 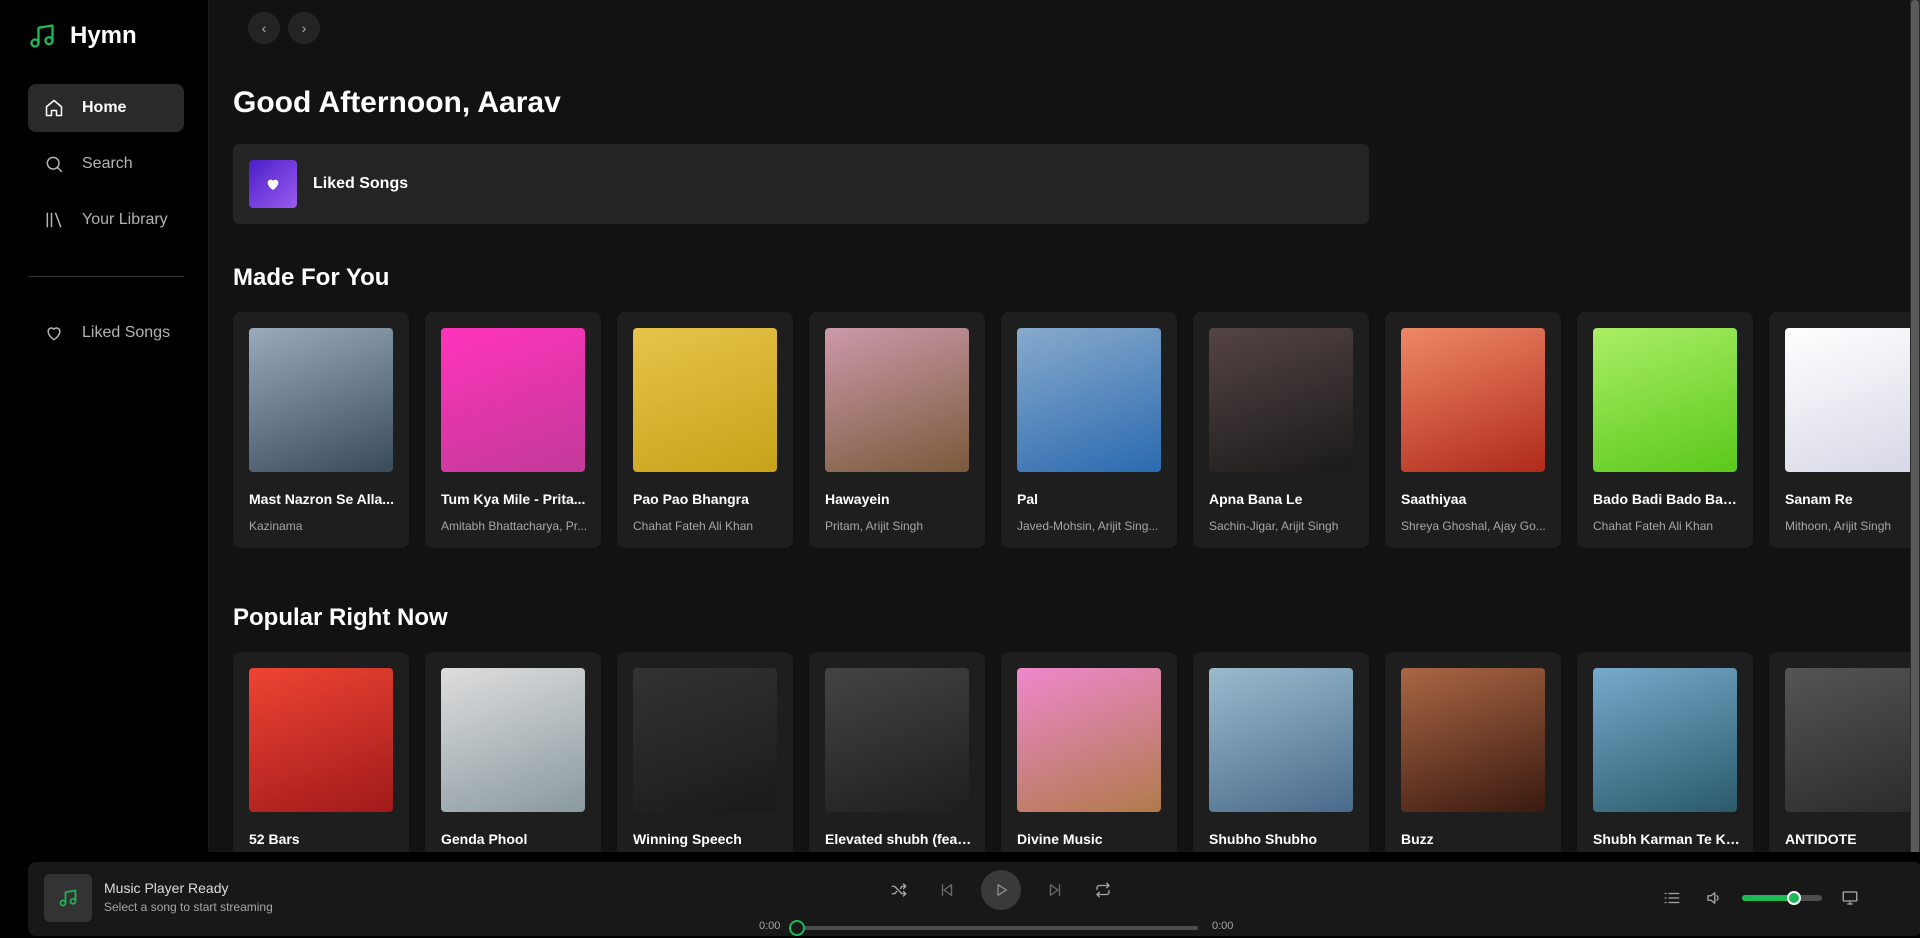 What do you see at coordinates (874, 526) in the screenshot?
I see `album-artist: Pritam, Arijit Singh` at bounding box center [874, 526].